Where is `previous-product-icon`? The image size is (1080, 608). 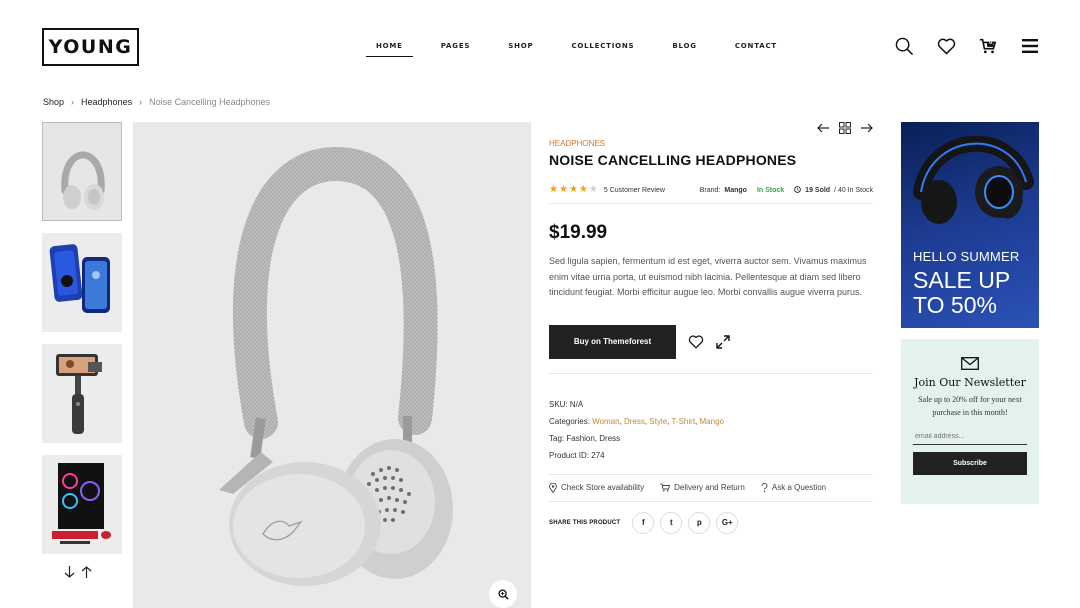
previous-product-icon is located at coordinates (823, 128).